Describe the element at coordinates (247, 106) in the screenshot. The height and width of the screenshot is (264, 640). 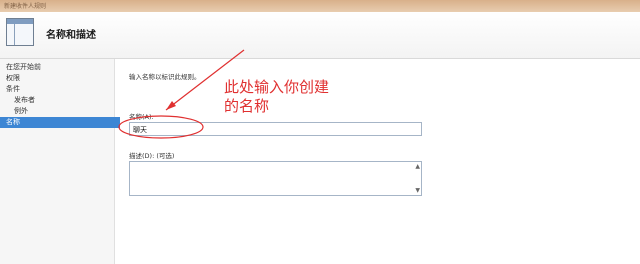
I see `annotation-line-2: 的名称` at that location.